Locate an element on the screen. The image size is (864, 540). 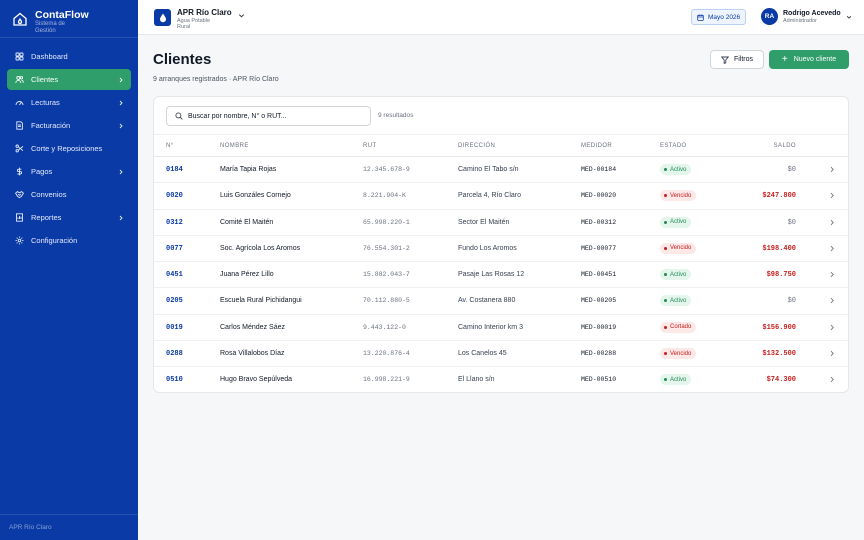
results-count: 9 resultados is located at coordinates (396, 115).